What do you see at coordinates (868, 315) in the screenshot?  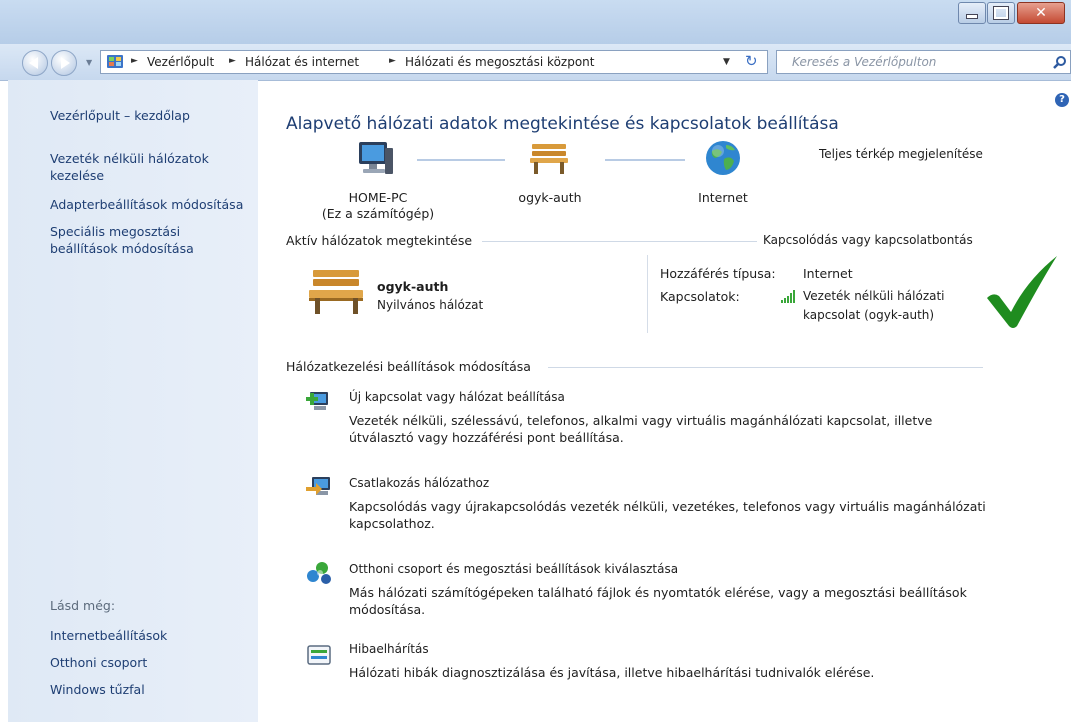 I see `wireless-connection-link-line2: kapcsolat (ogyk-auth)` at bounding box center [868, 315].